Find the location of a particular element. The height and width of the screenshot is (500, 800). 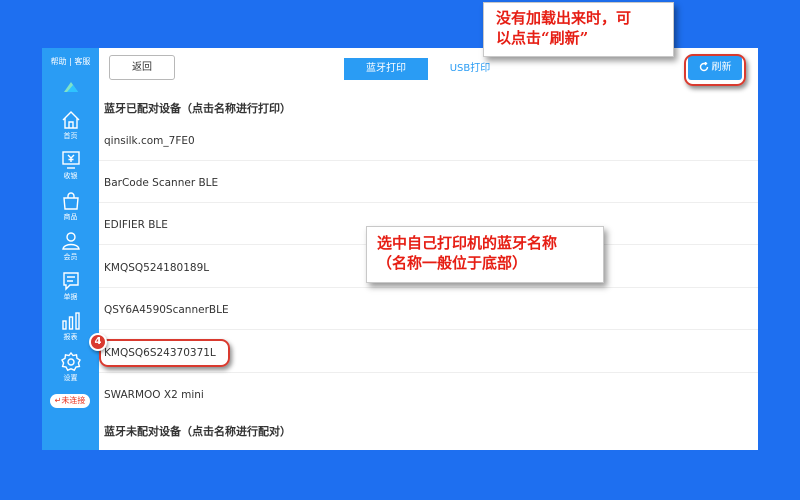

refresh-tip-callout: 没有加载出来时，可 以点击“刷新” is located at coordinates (578, 29).